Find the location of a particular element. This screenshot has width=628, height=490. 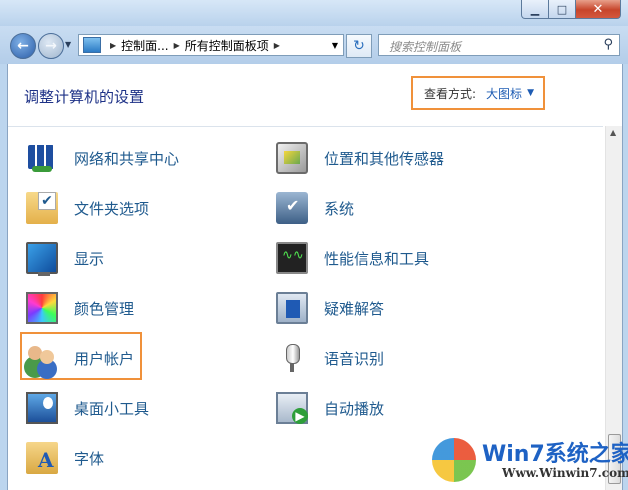

item-display: 显示 is located at coordinates (65, 258).